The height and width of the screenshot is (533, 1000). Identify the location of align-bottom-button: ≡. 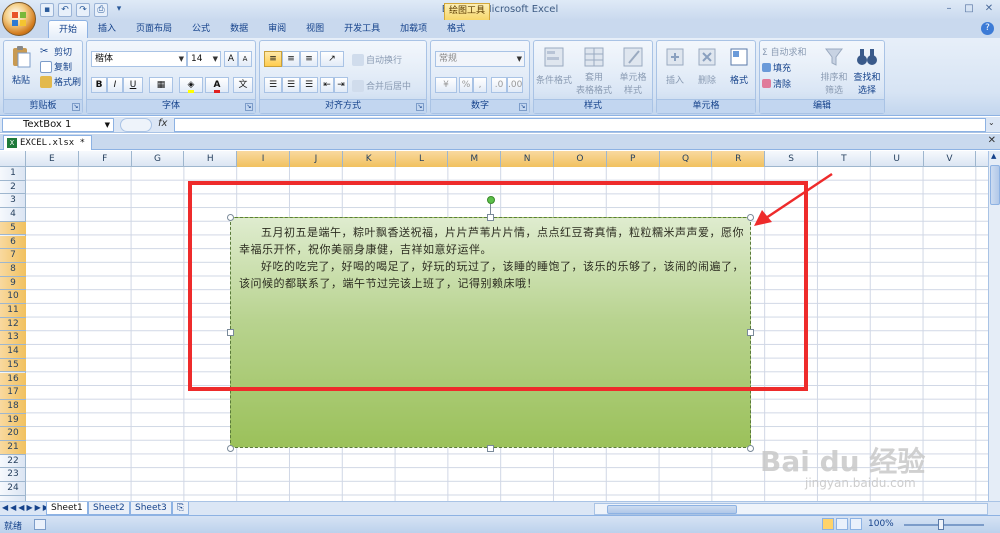
(309, 59).